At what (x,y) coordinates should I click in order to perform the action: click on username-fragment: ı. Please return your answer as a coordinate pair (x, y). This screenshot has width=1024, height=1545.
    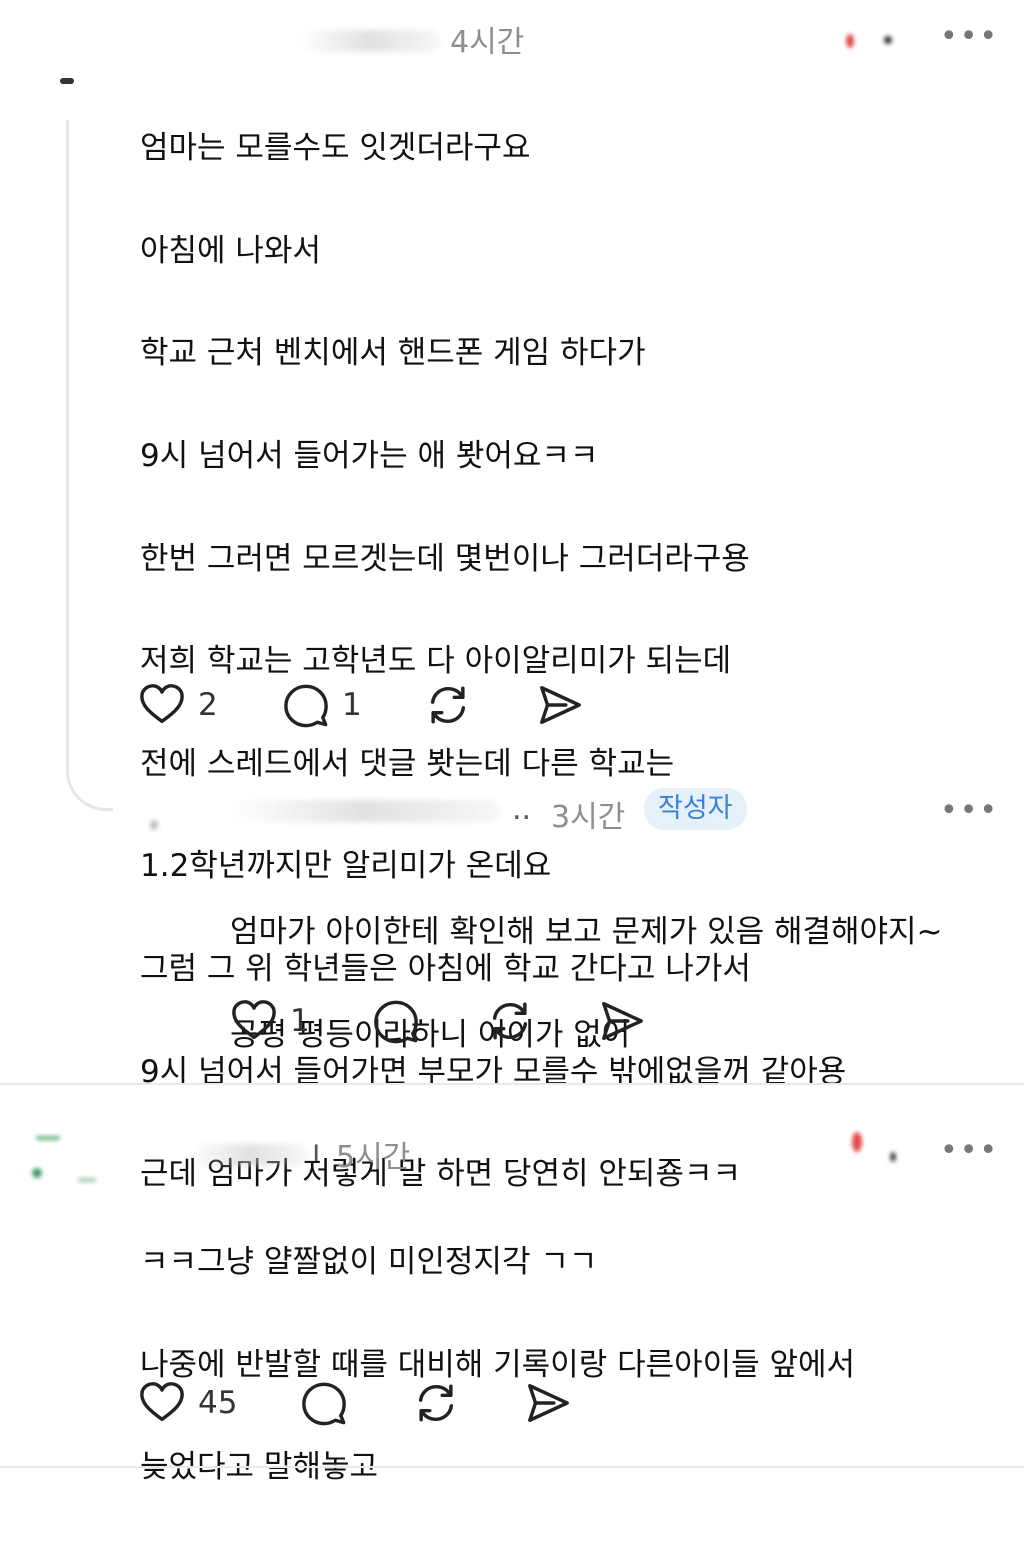
    Looking at the image, I should click on (316, 1151).